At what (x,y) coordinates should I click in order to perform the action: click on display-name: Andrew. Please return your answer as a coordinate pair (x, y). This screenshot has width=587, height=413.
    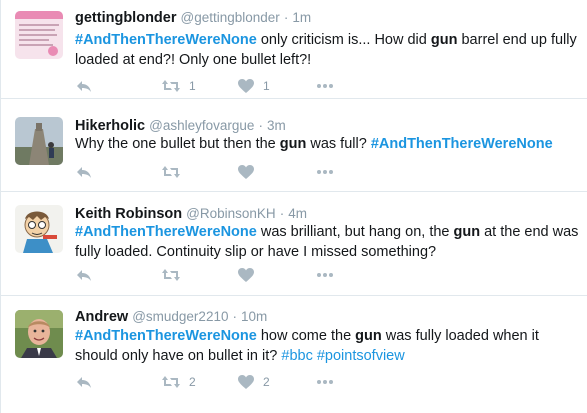
    Looking at the image, I should click on (101, 317).